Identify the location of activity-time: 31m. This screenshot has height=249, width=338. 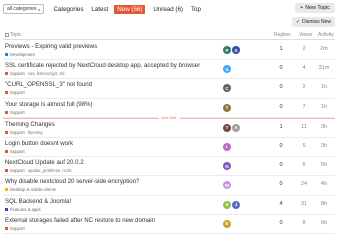
(324, 68).